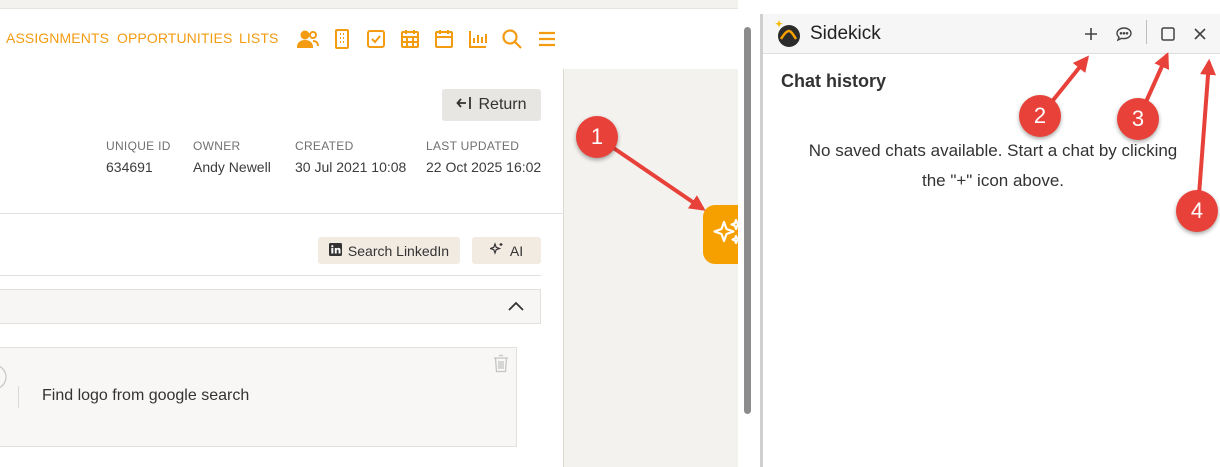 This screenshot has width=1220, height=467. I want to click on nav-opportunities: OPPORTUNITIES, so click(174, 38).